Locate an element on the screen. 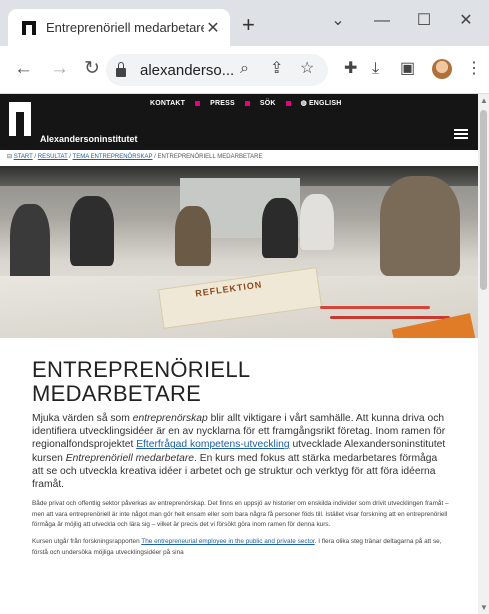 Image resolution: width=489 pixels, height=614 pixels. nav-english: ENGLISH is located at coordinates (325, 103).